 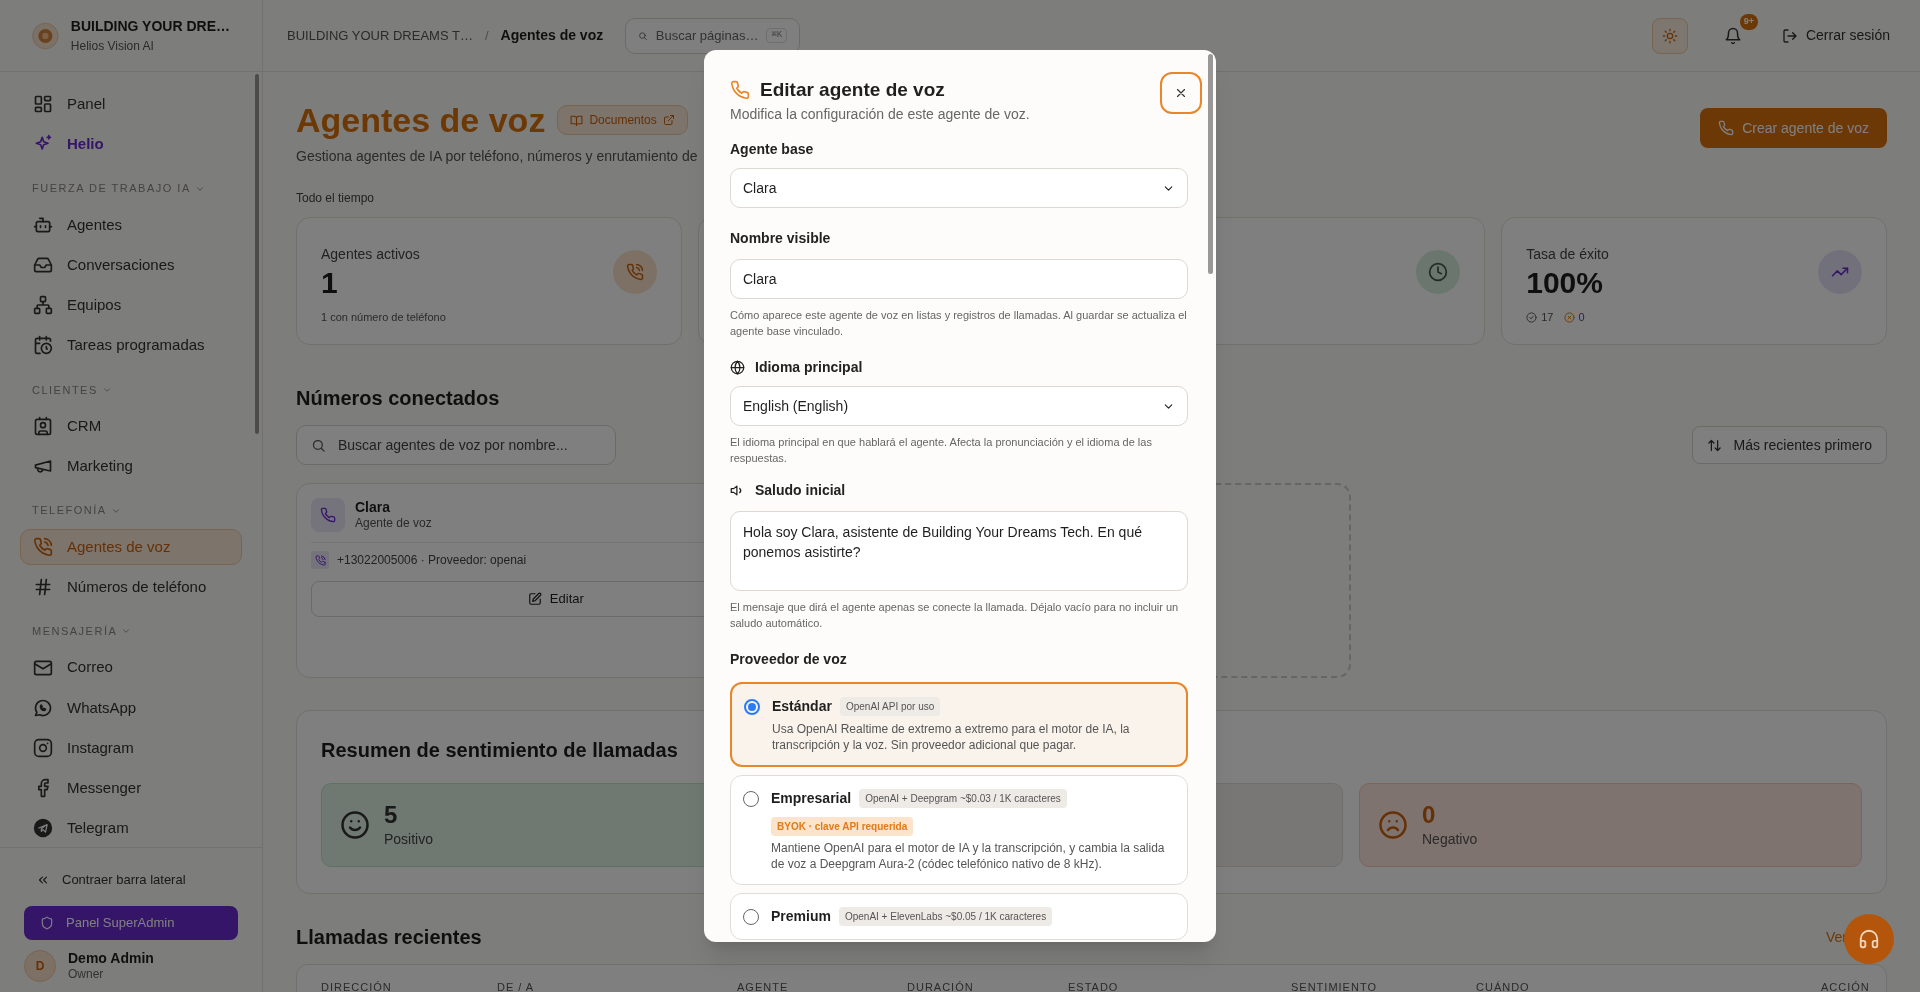 I want to click on notification-badge: 9+, so click(x=1748, y=21).